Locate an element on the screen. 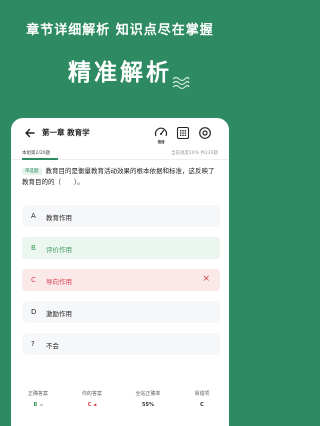  promo-subtitle: 章节详细解析 知识点尽在掌握 is located at coordinates (120, 30).